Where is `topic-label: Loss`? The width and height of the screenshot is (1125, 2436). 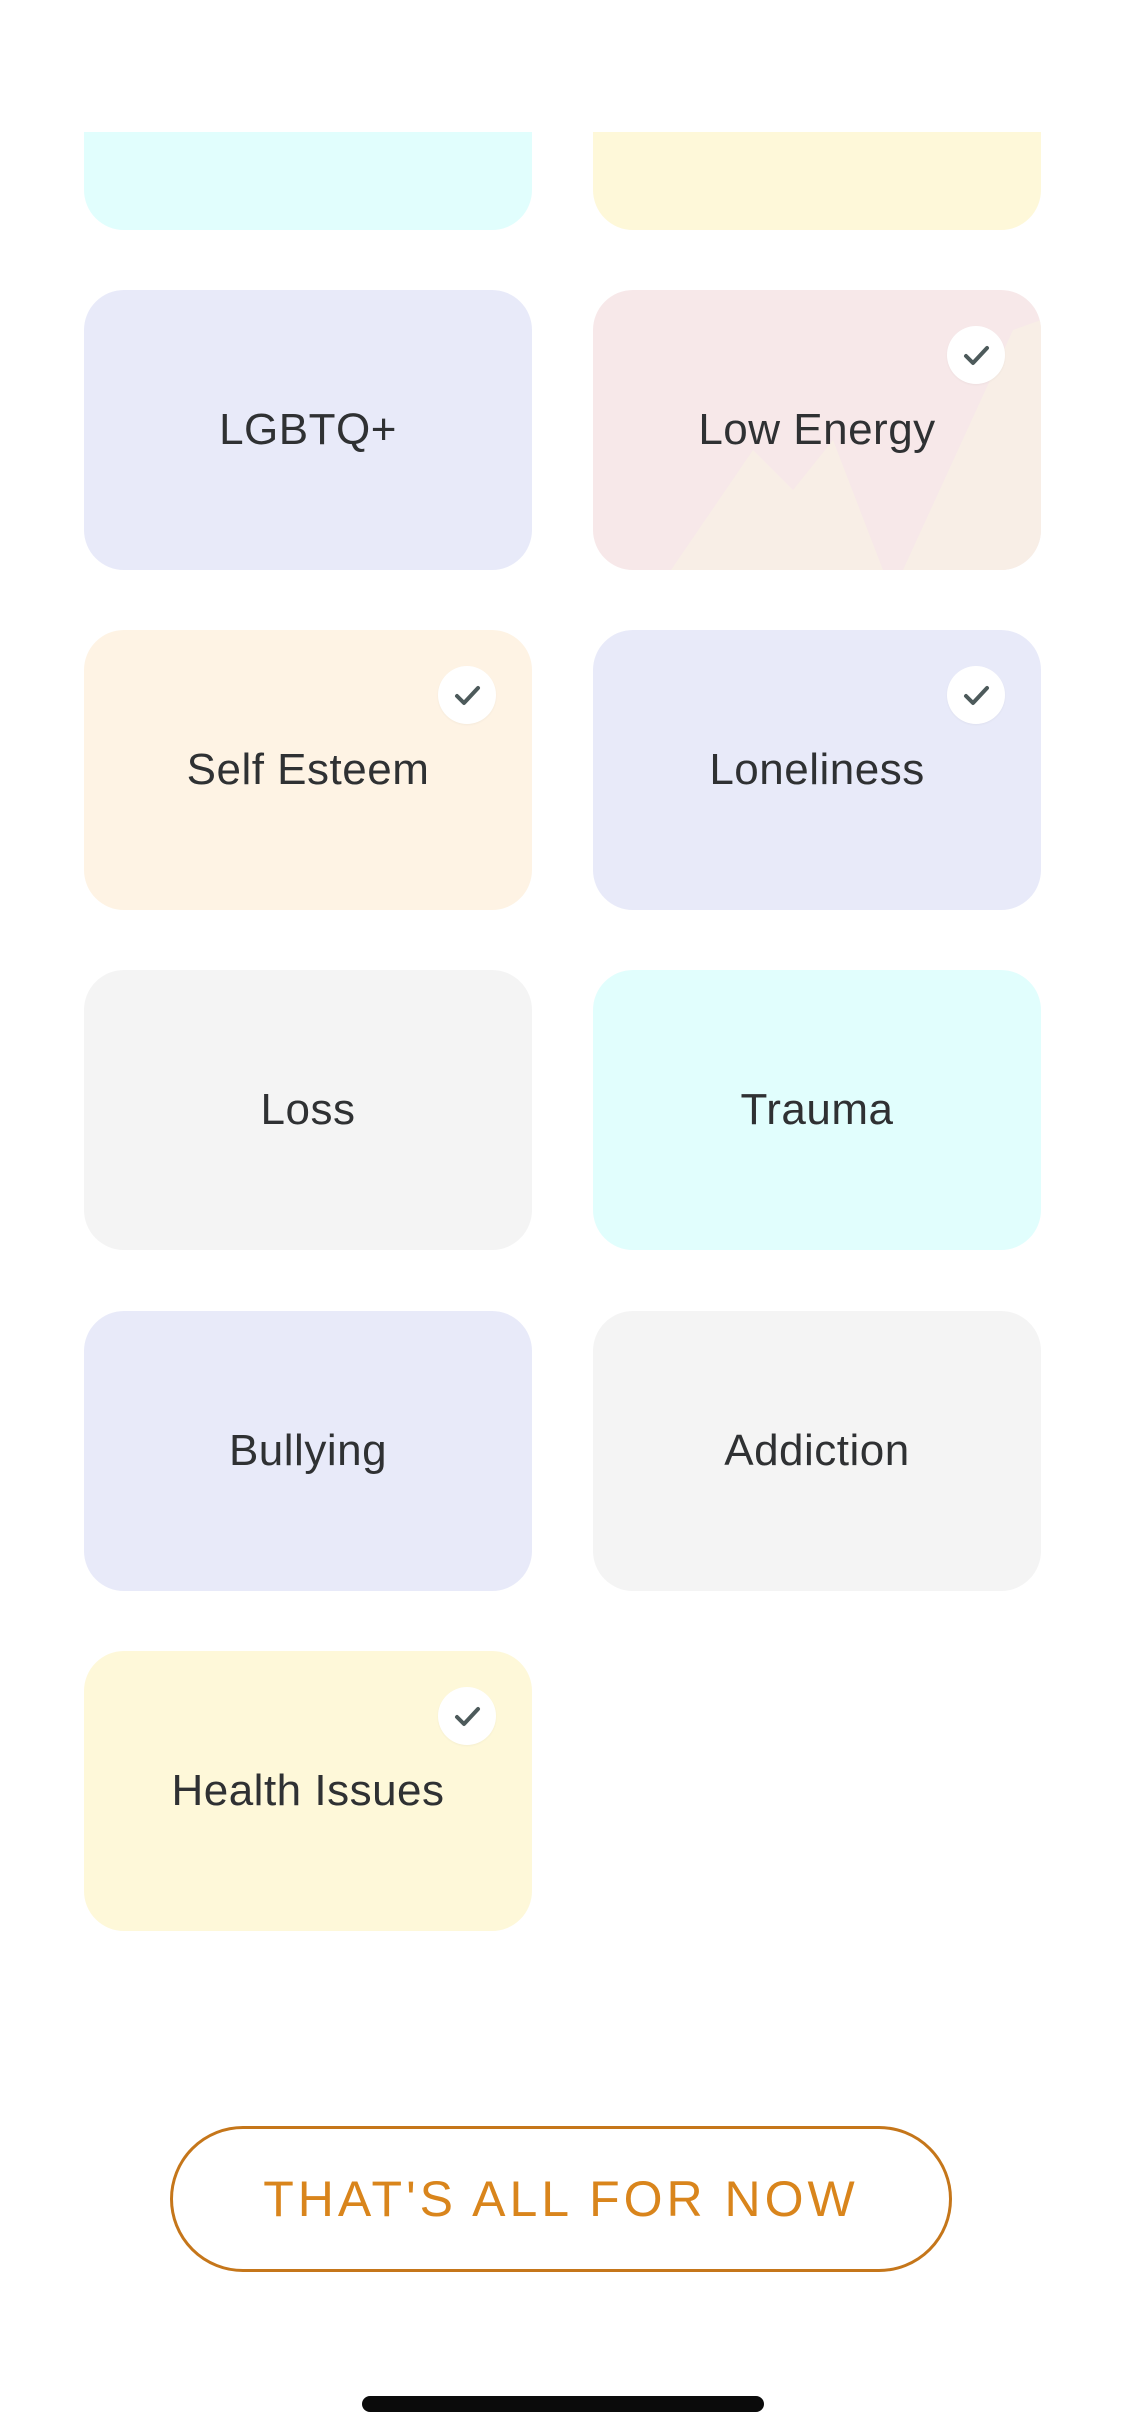 topic-label: Loss is located at coordinates (308, 1109).